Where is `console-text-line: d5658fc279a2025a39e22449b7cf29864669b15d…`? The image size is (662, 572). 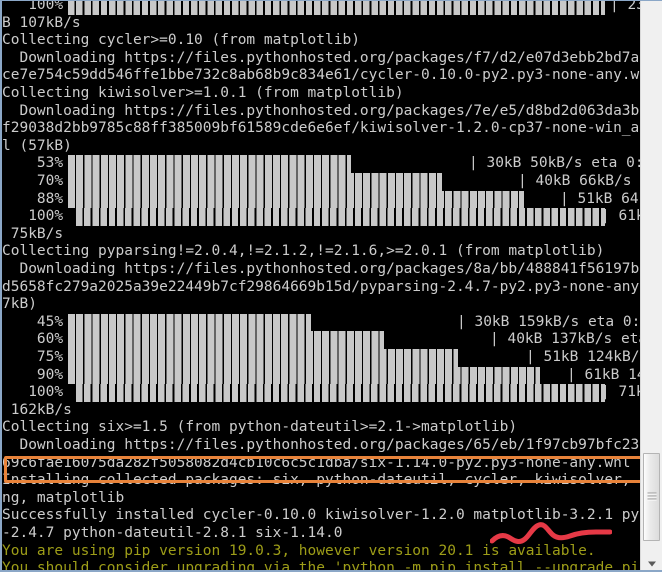
console-text-line: d5658fc279a2025a39e22449b7cf29864669b15d… is located at coordinates (321, 288).